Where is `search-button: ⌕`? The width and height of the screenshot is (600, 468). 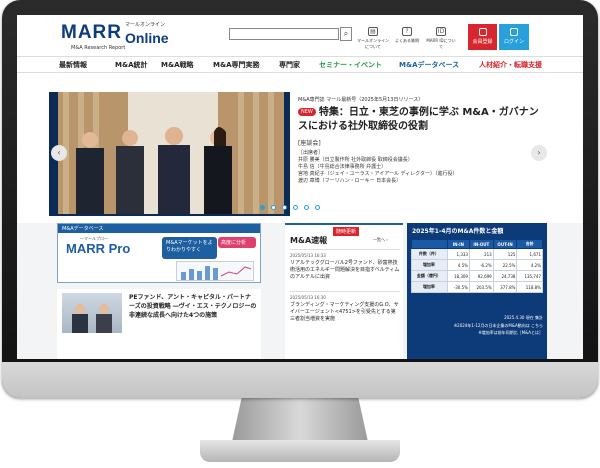
search-button: ⌕ is located at coordinates (346, 34).